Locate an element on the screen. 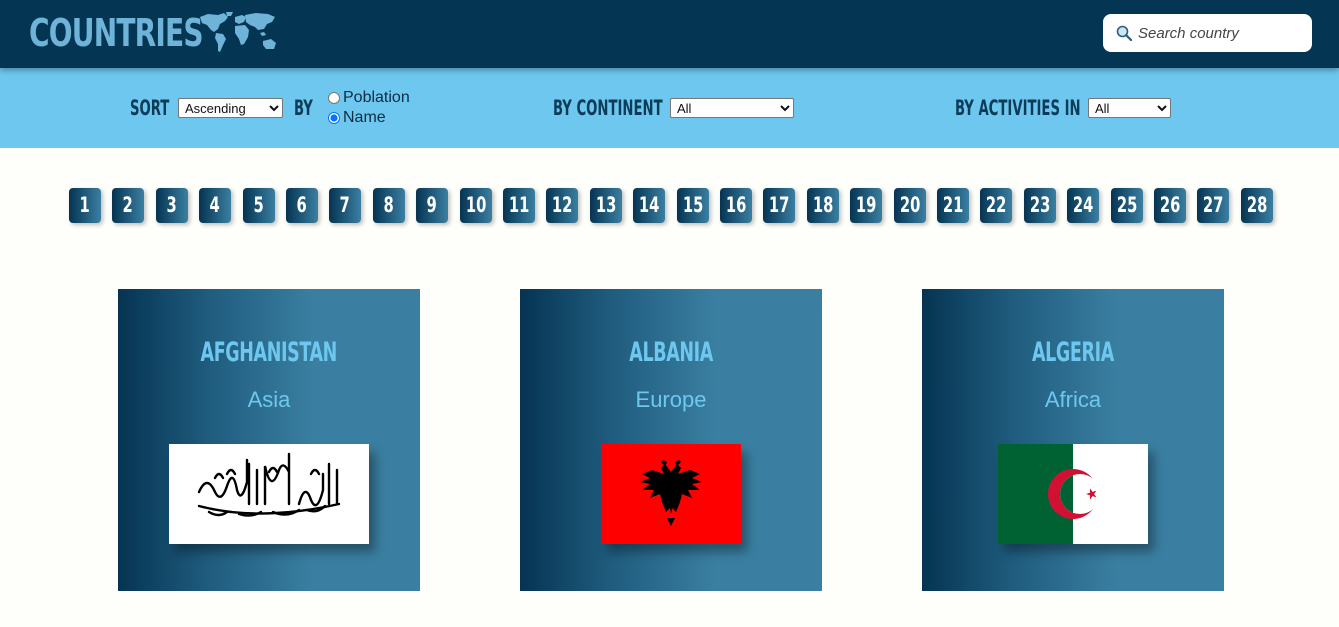 Image resolution: width=1339 pixels, height=627 pixels. page-button: 20 is located at coordinates (910, 205).